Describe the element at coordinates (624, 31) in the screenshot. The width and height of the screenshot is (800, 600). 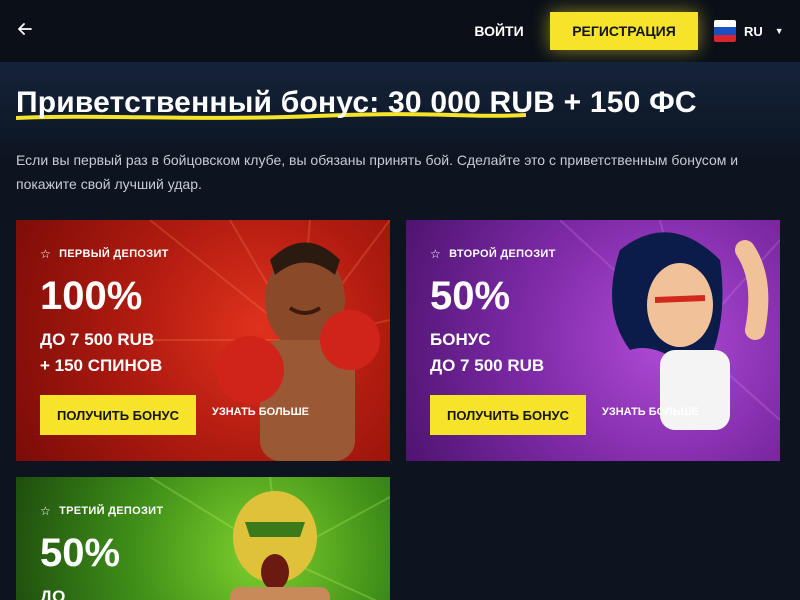
I see `register-button: РЕГИСТРАЦИЯ` at that location.